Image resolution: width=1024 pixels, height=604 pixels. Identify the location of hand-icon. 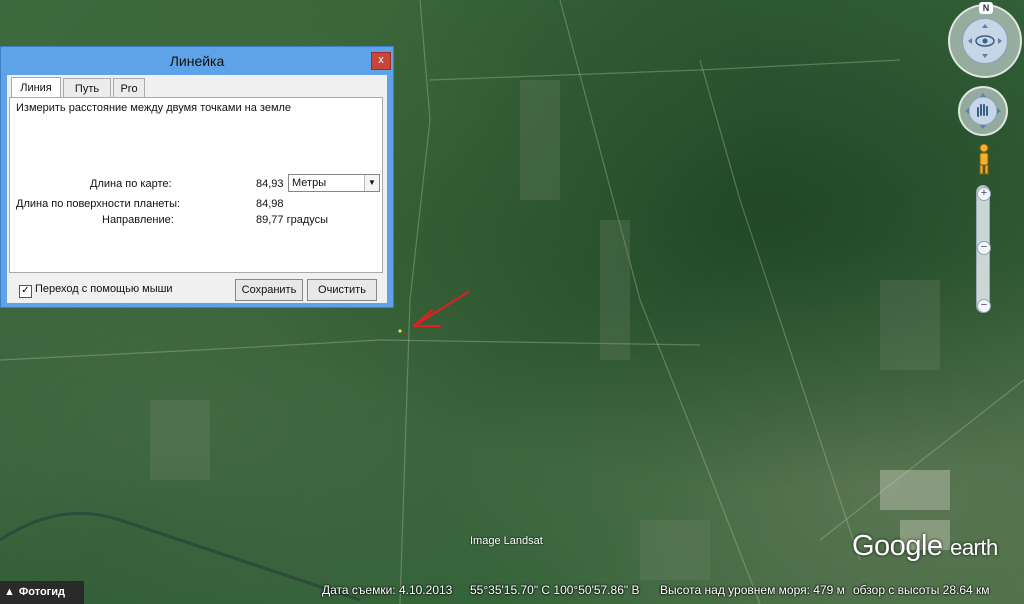
(983, 111).